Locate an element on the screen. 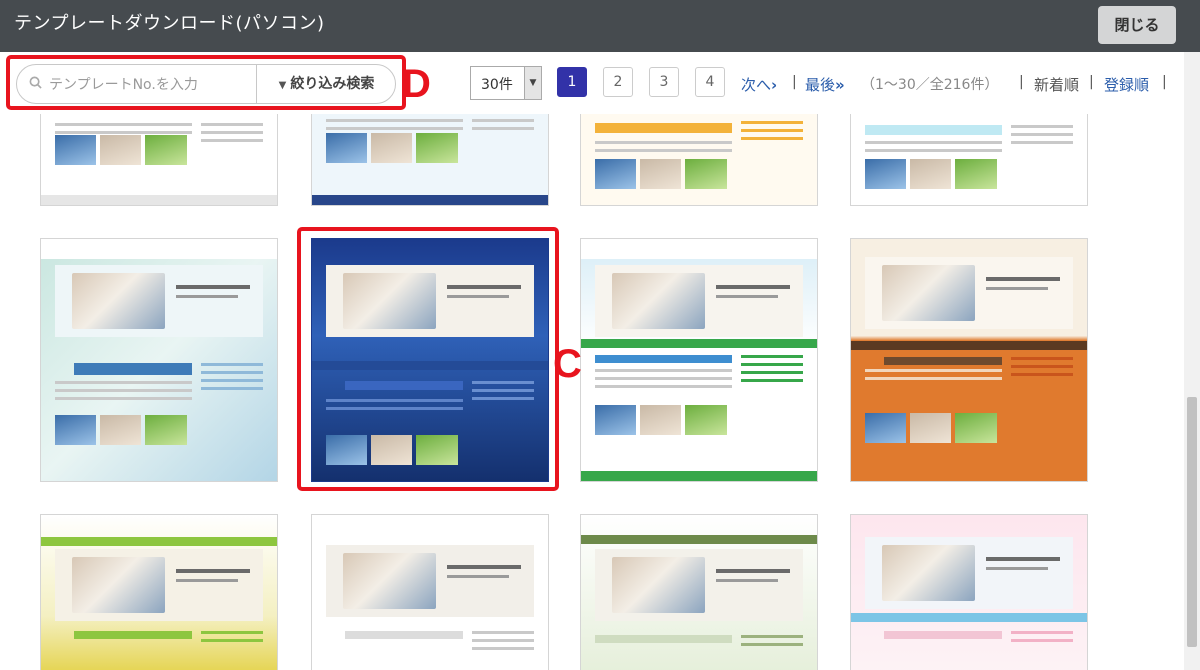 The image size is (1200, 670). per-page-value: 30件 is located at coordinates (497, 85).